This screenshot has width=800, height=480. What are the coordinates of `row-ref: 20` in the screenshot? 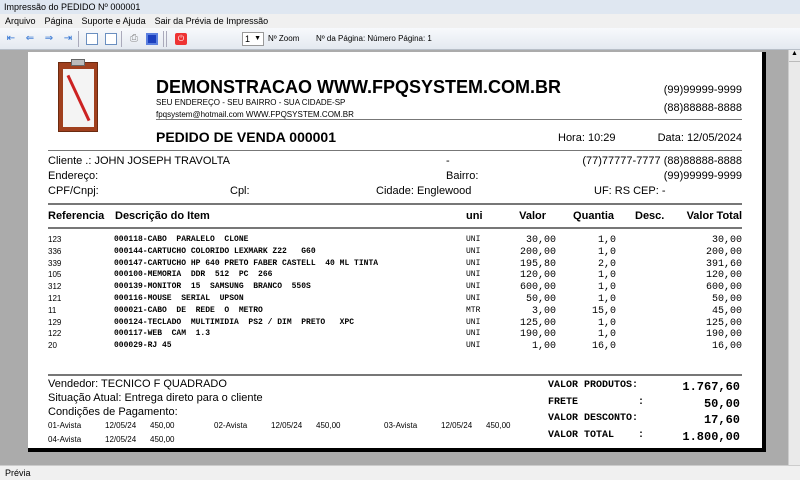 It's located at (52, 346).